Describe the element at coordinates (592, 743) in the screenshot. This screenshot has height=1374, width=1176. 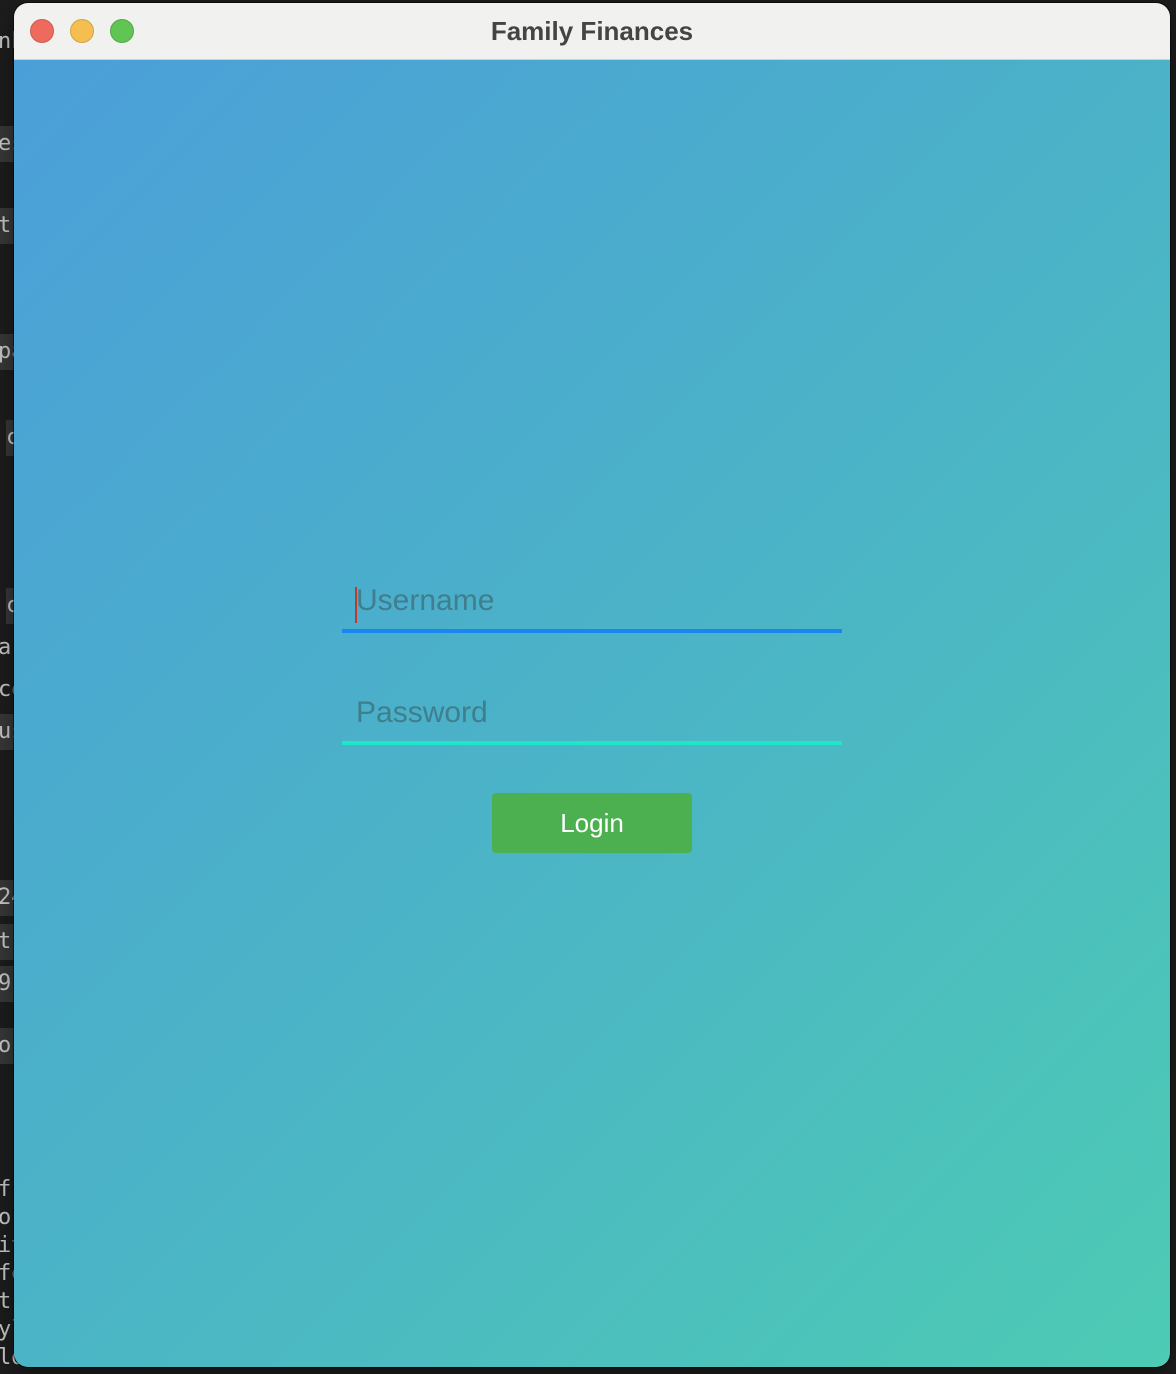
I see `password-underline` at that location.